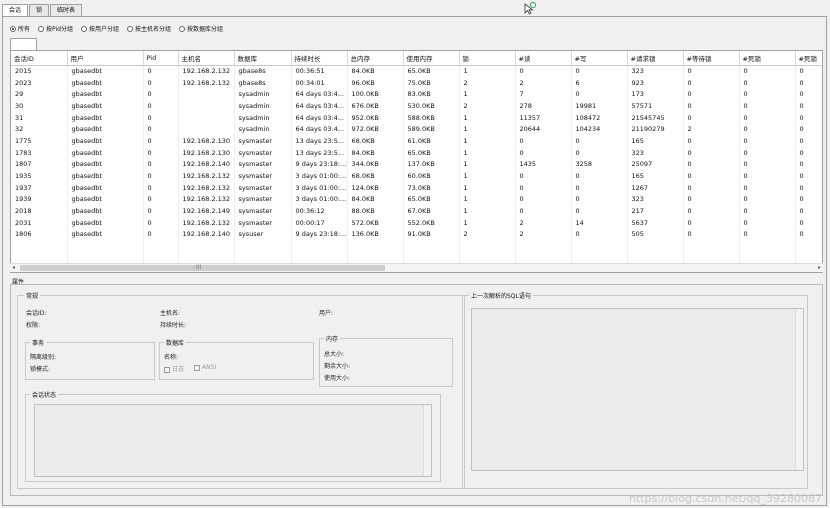  I want to click on table-cell: 31, so click(39, 117).